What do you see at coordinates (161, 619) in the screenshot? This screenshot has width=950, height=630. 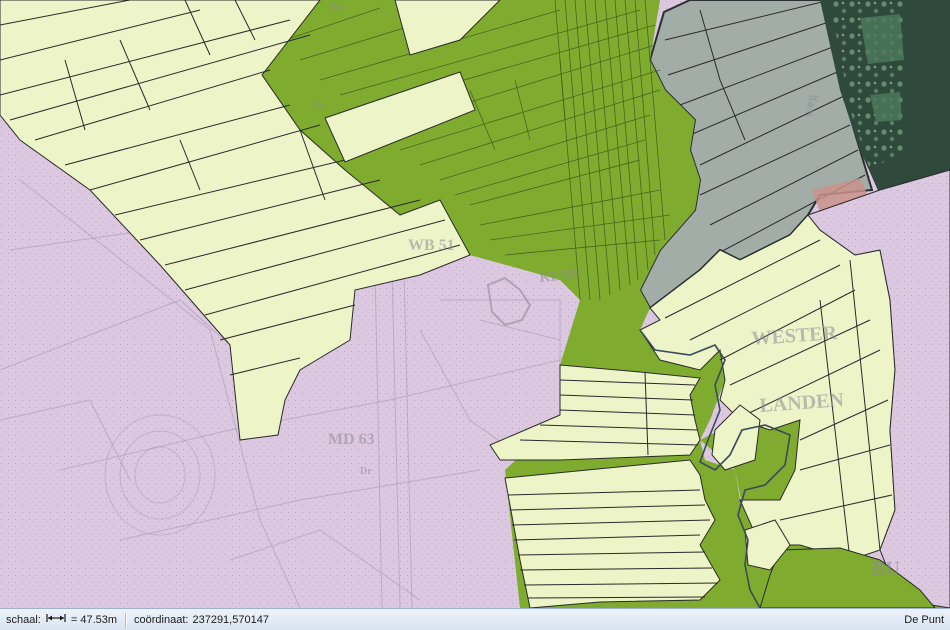 I see `coordinate-label: coördinaat:` at bounding box center [161, 619].